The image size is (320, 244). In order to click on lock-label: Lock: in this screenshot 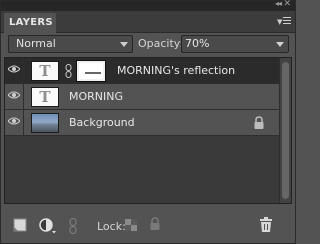, I will do `click(111, 226)`.